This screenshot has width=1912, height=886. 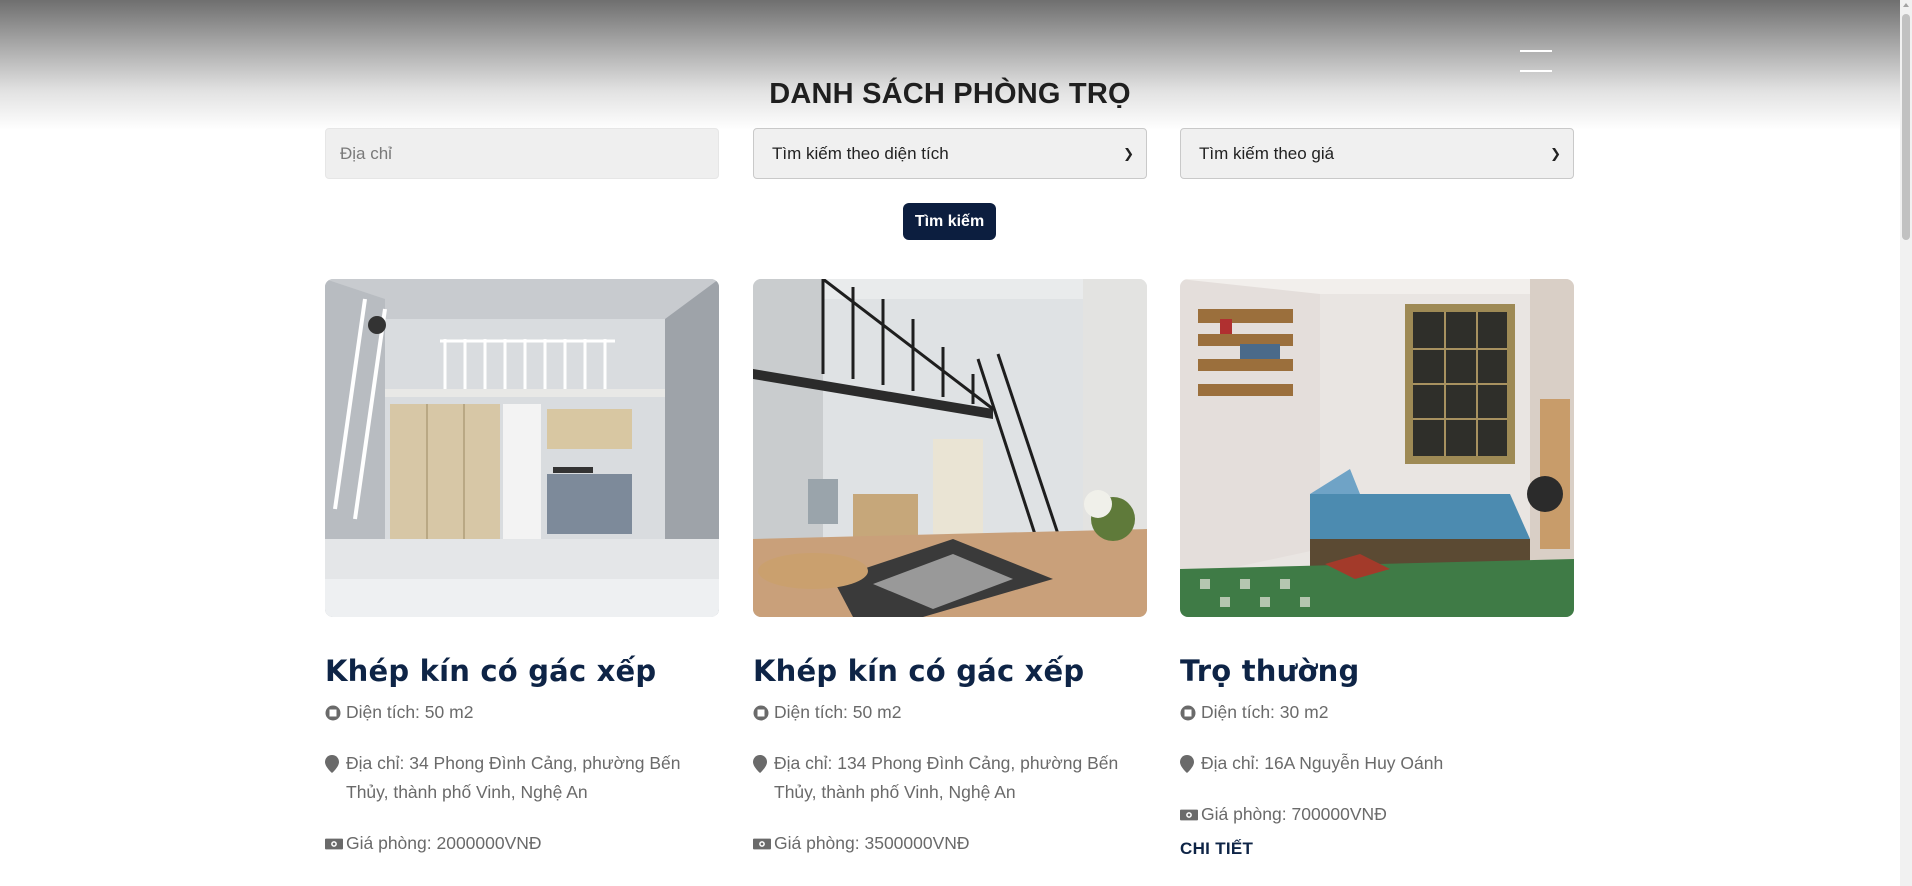 I want to click on hamburger-menu-icon, so click(x=1536, y=61).